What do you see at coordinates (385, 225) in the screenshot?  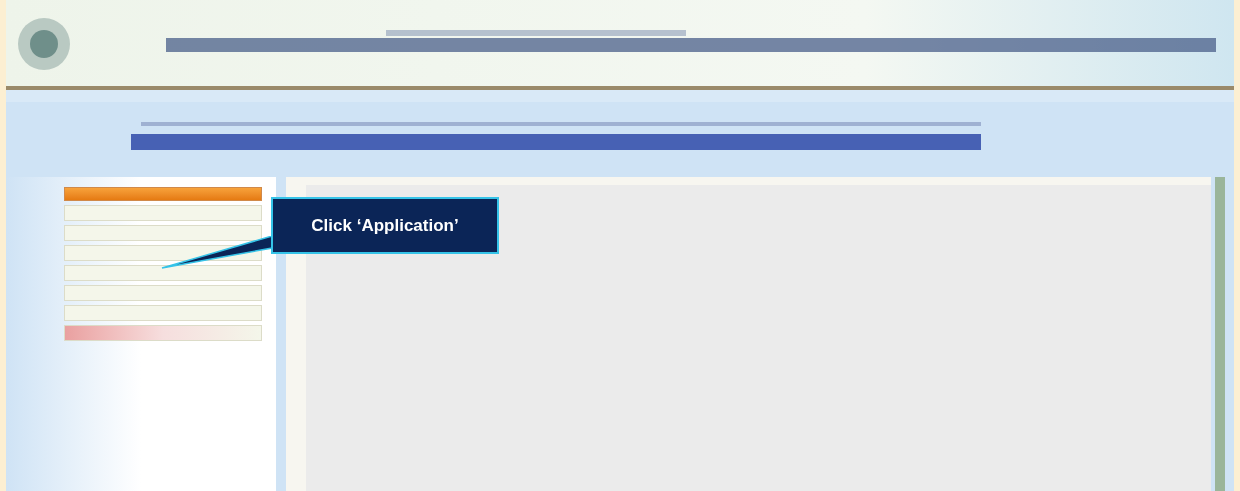 I see `callout-box: Click ‘Application’` at bounding box center [385, 225].